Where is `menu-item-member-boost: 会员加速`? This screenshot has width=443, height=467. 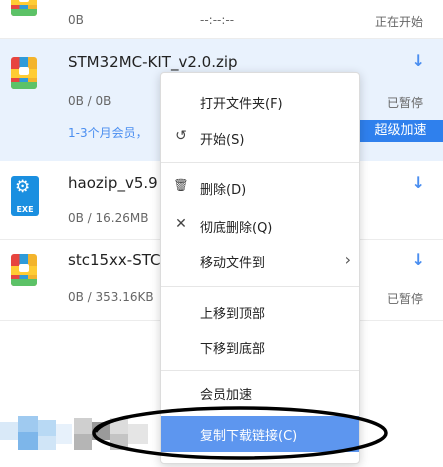
menu-item-member-boost: 会员加速 is located at coordinates (260, 393).